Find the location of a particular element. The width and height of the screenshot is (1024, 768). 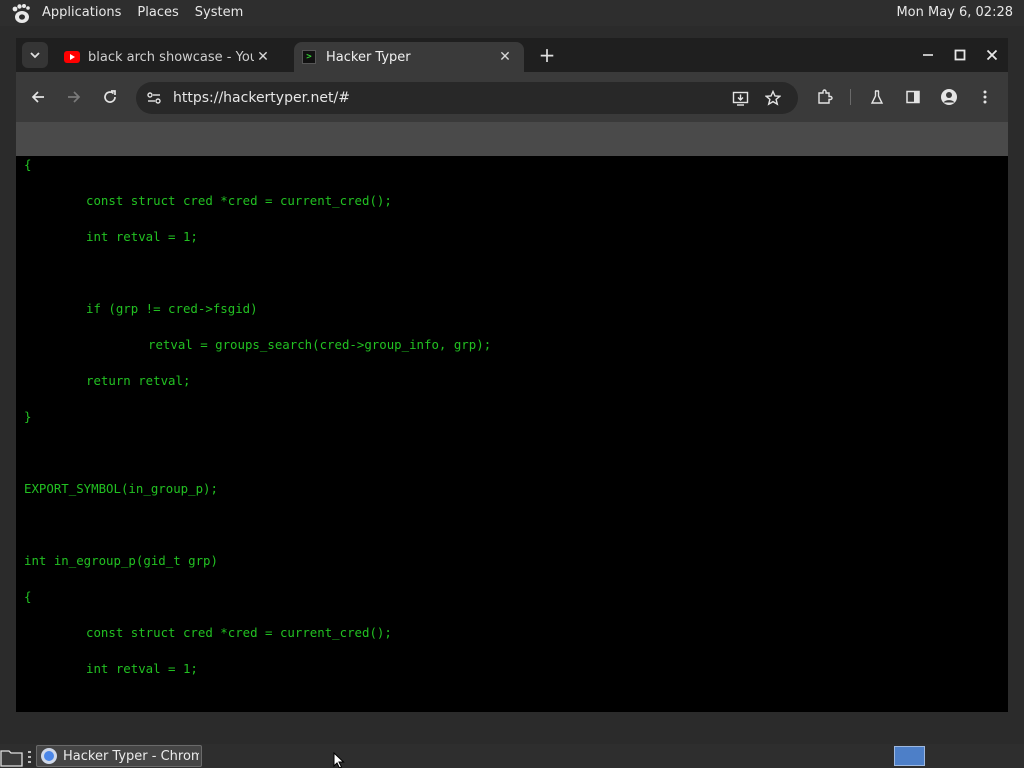

bottom-panel: Hacker Typer - Chromium is located at coordinates (512, 756).